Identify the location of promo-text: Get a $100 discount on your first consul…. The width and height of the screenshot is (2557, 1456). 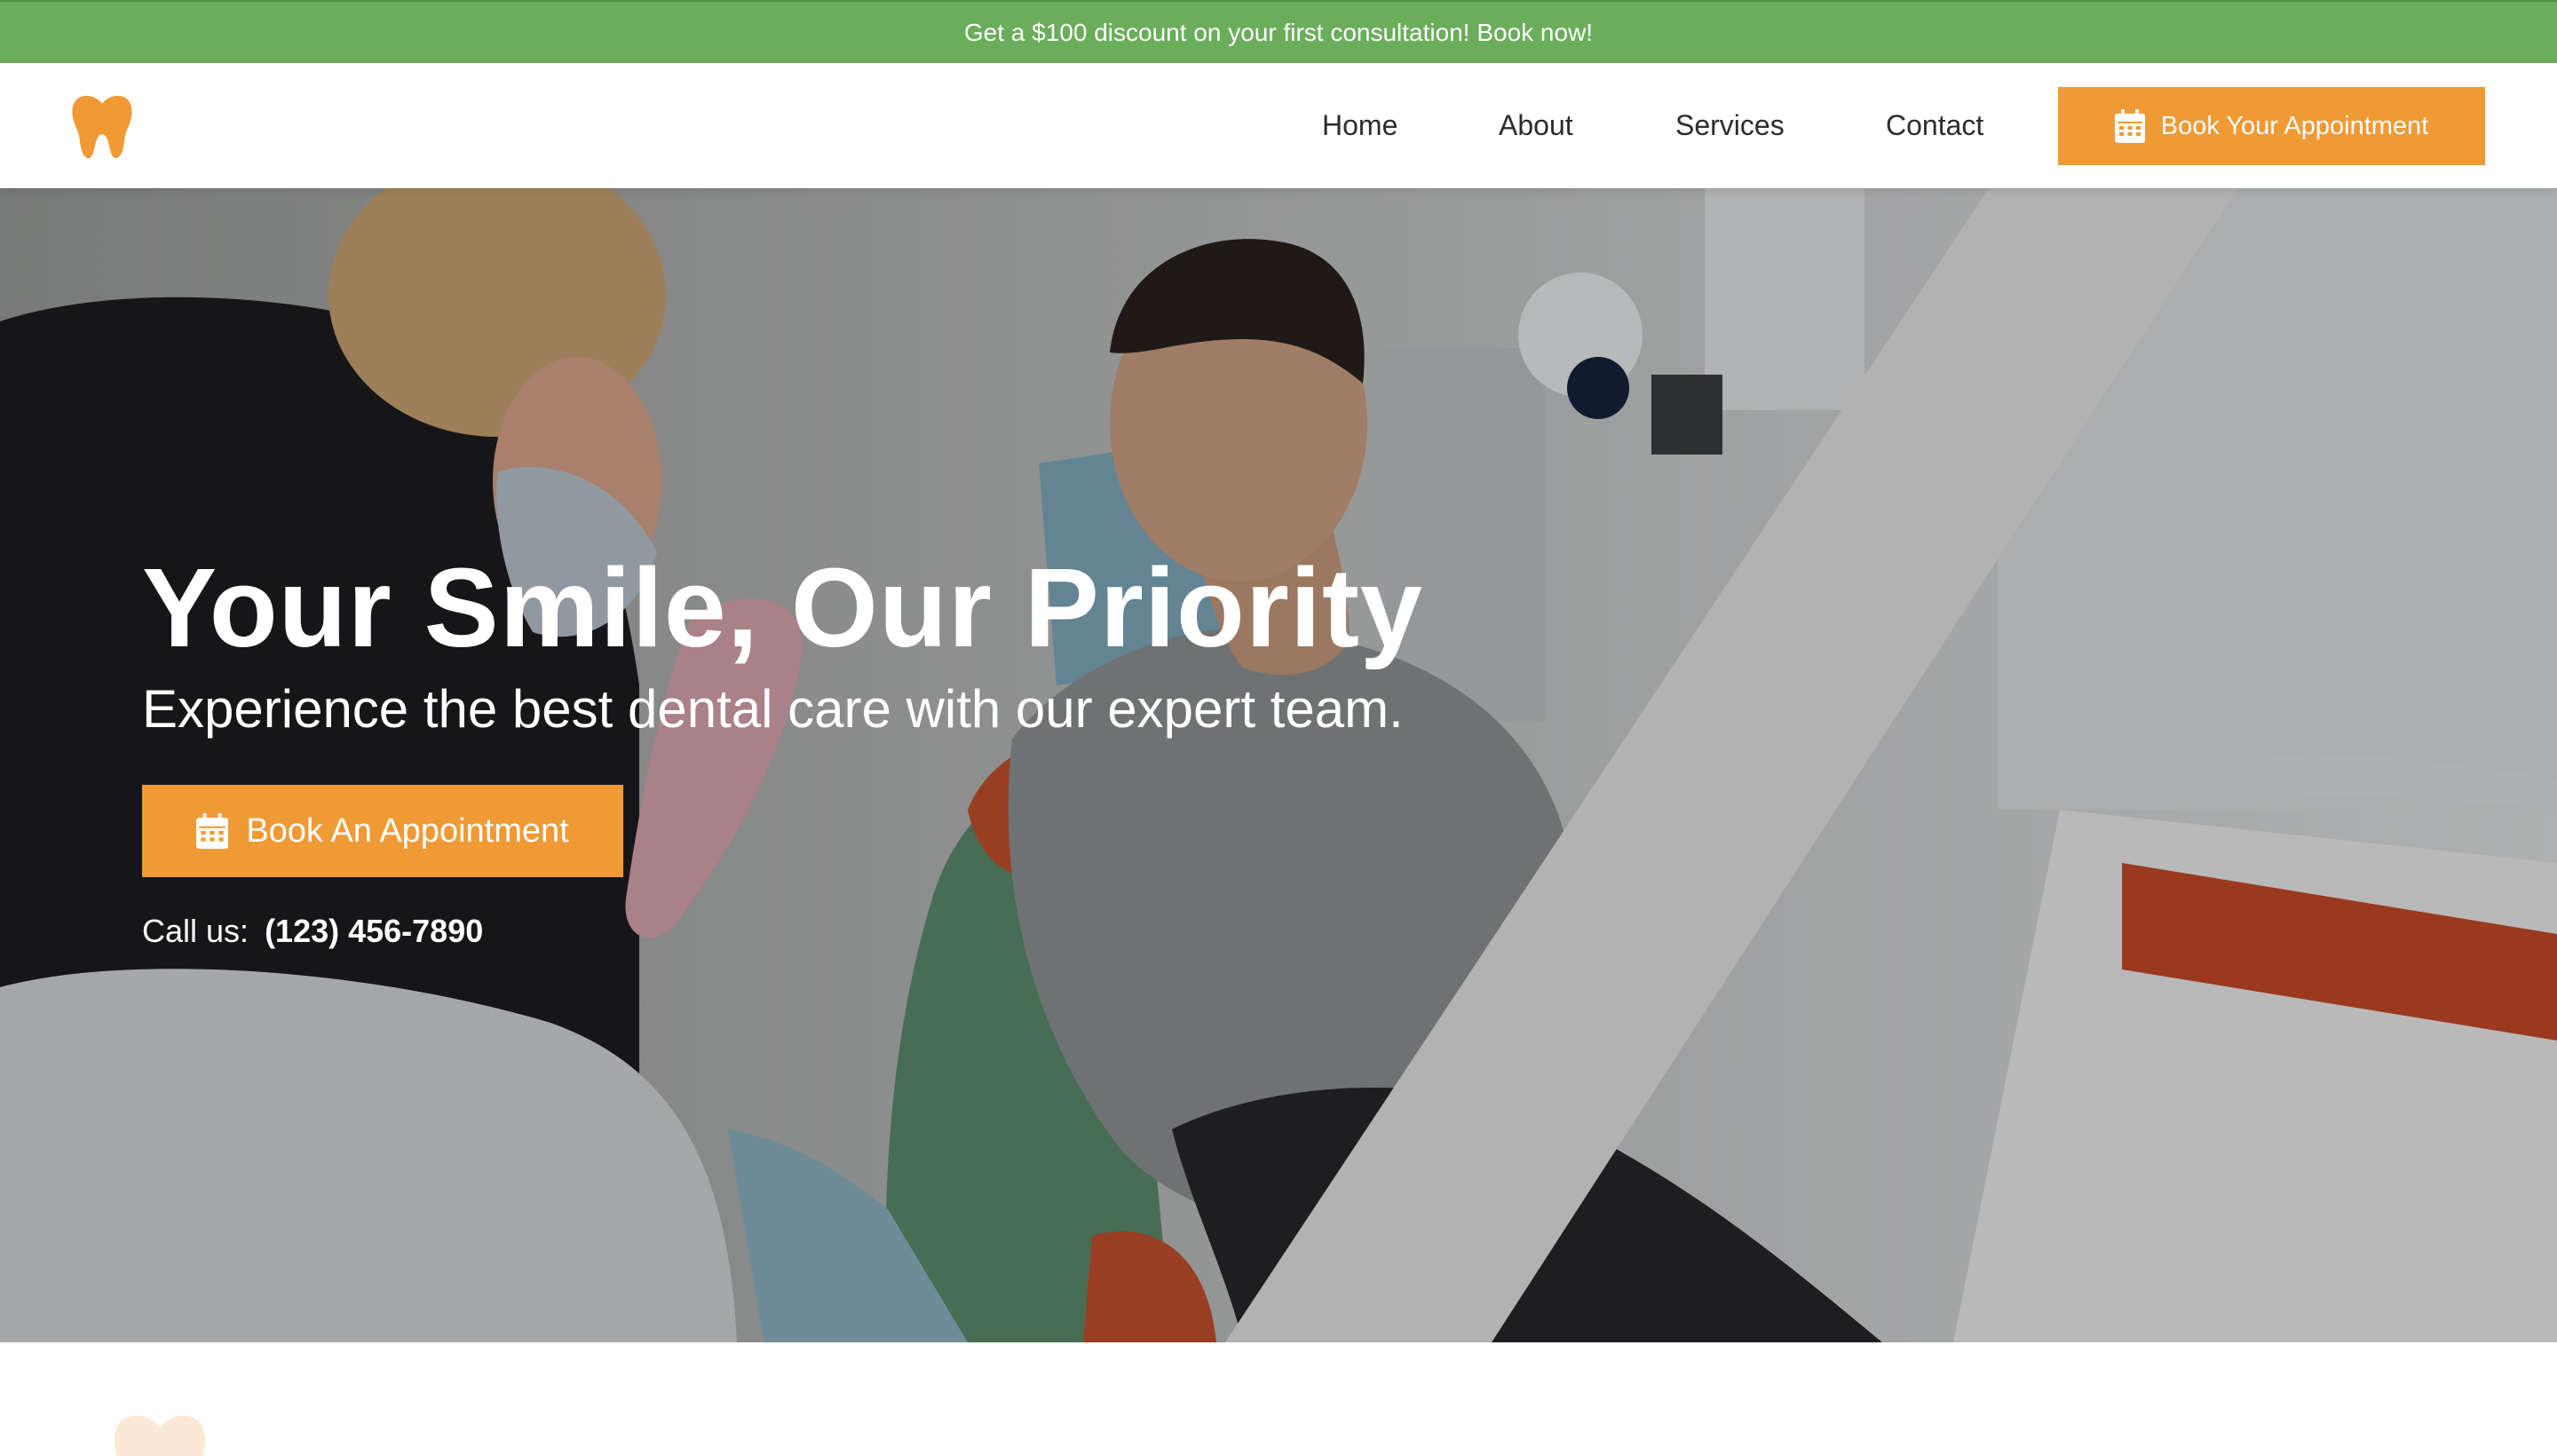
(1278, 33).